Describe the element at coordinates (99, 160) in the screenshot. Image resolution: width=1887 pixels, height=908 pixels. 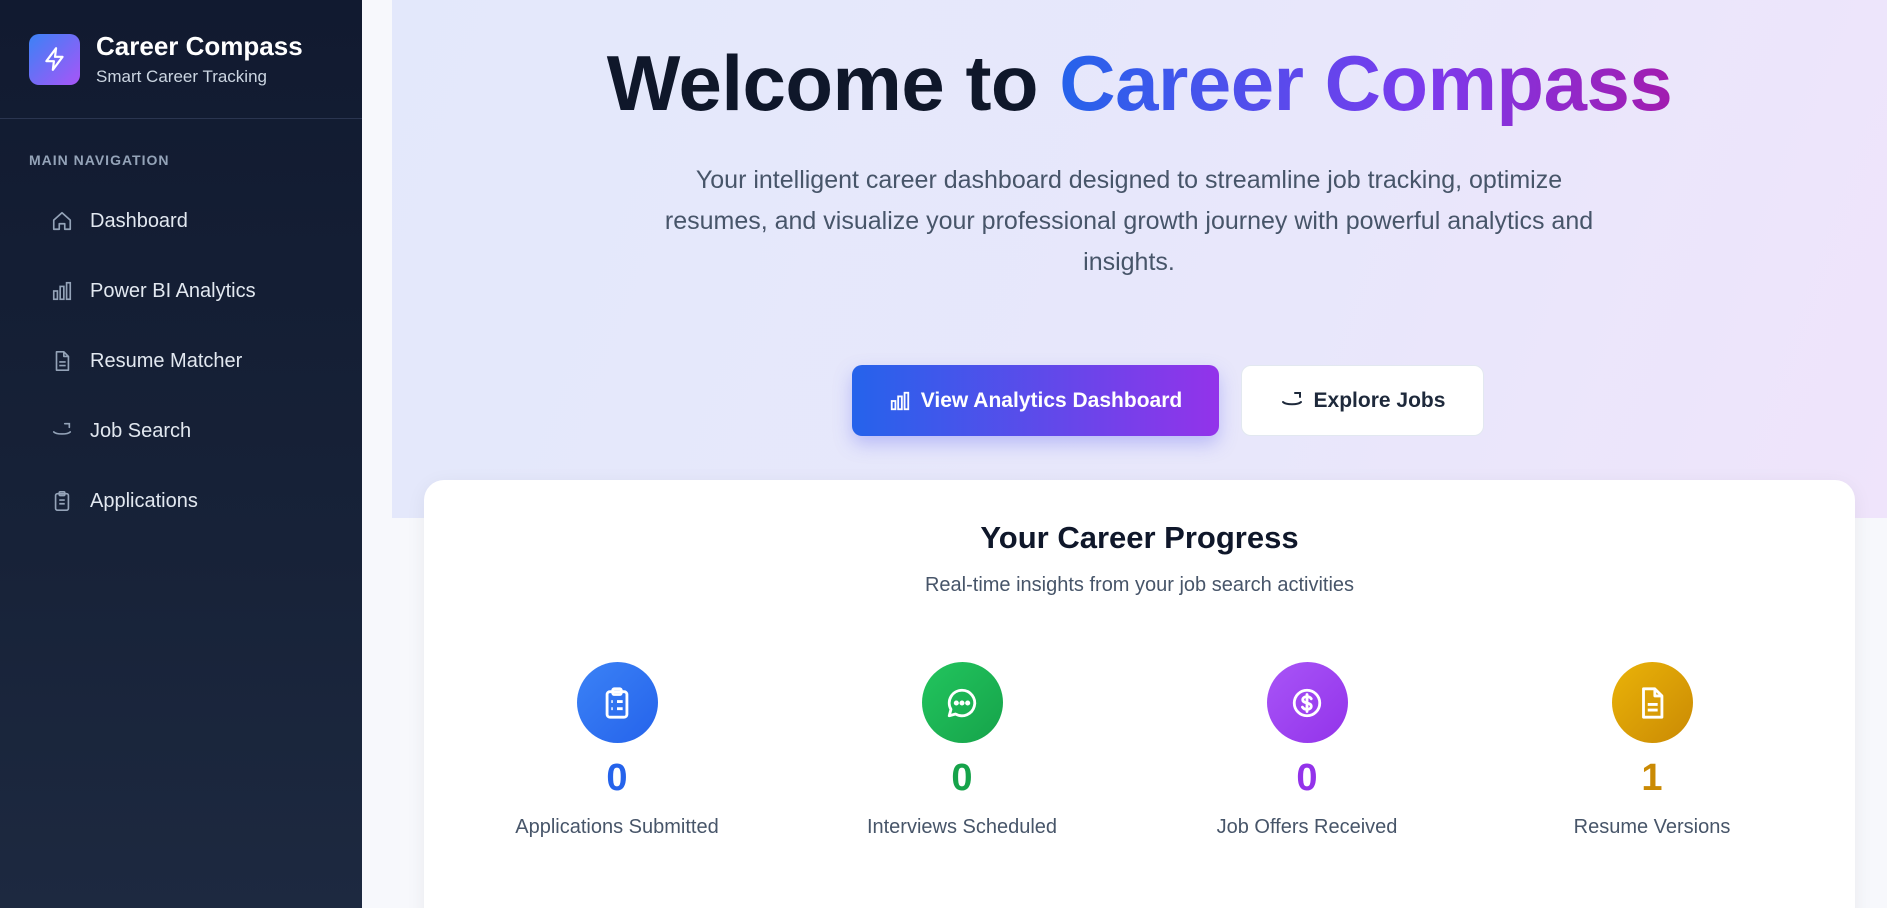
I see `nav-section-label: MAIN NAVIGATION` at that location.